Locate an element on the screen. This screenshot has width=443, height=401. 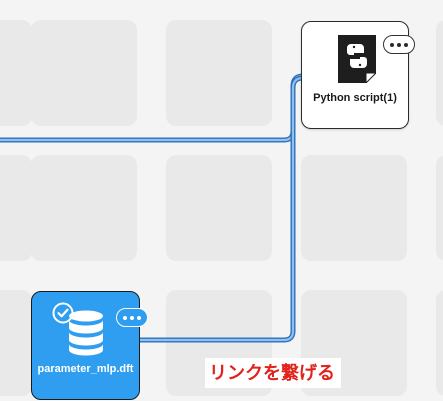
python-script-node: Python script(1) is located at coordinates (358, 75).